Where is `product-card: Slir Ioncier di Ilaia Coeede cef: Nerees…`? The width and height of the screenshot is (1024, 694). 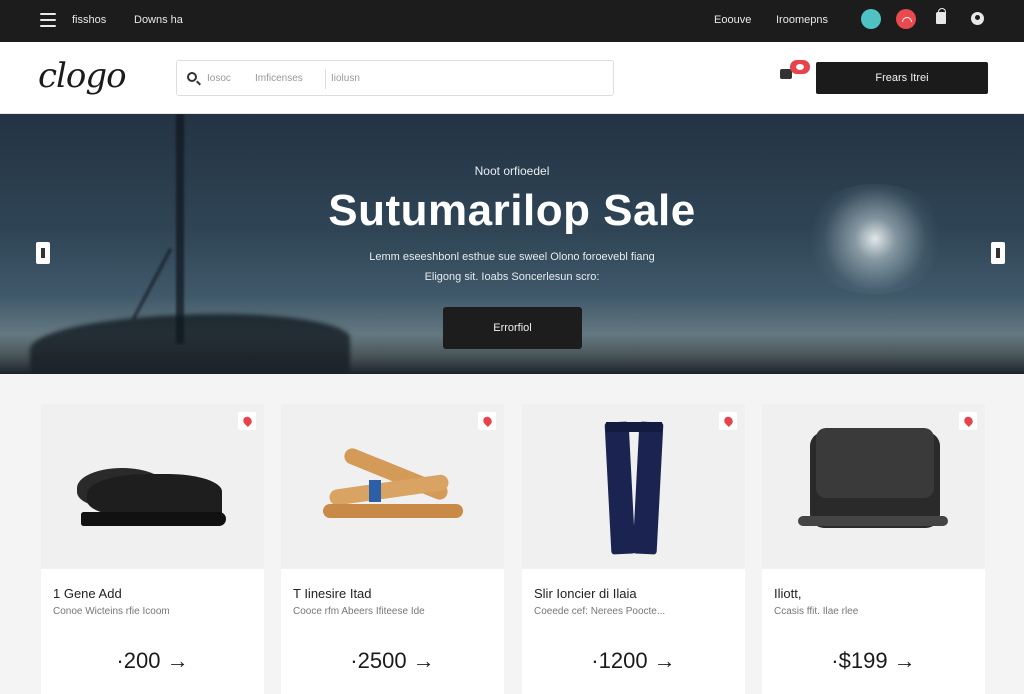
product-card: Slir Ioncier di Ilaia Coeede cef: Nerees… is located at coordinates (633, 549).